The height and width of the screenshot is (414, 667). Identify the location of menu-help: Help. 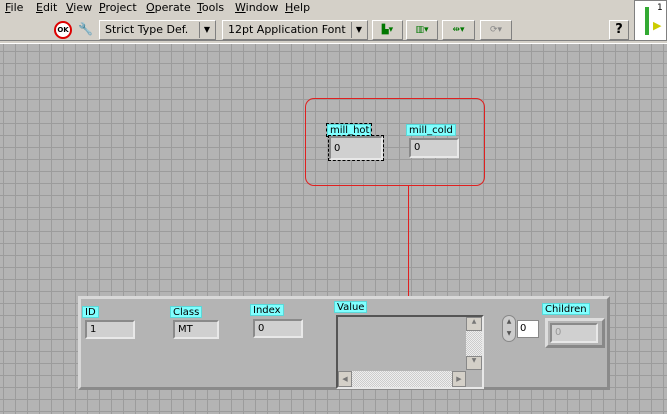
(297, 7).